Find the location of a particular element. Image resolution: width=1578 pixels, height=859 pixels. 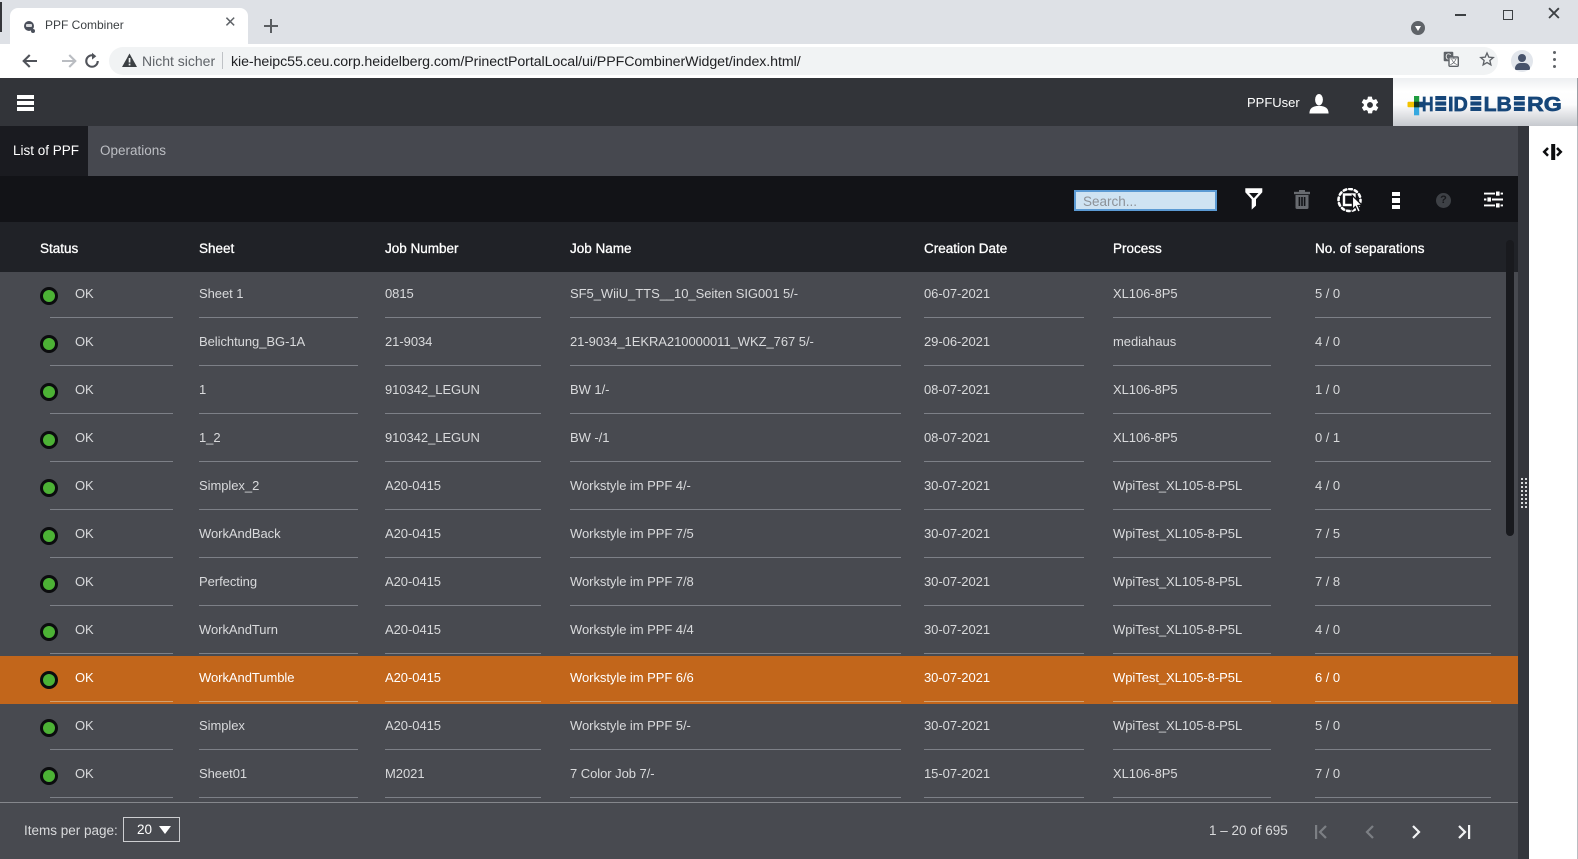

svg-text: LB is located at coordinates (1498, 105).